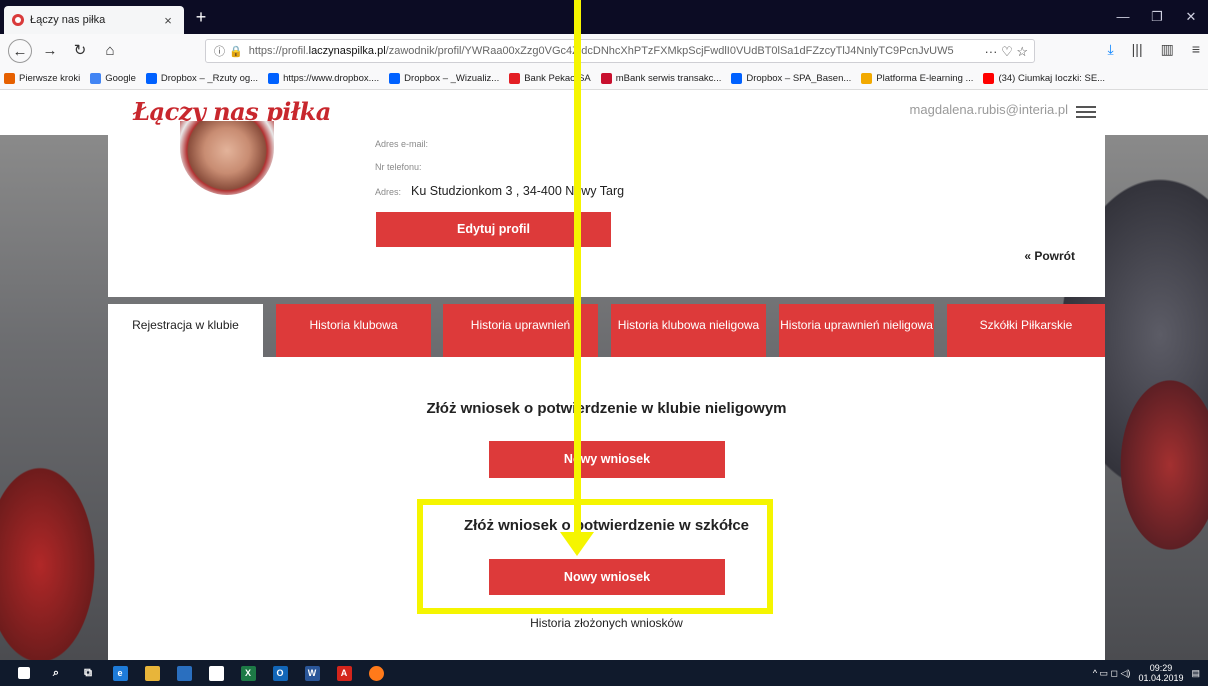  I want to click on task-view-icon: ⧉, so click(88, 673).